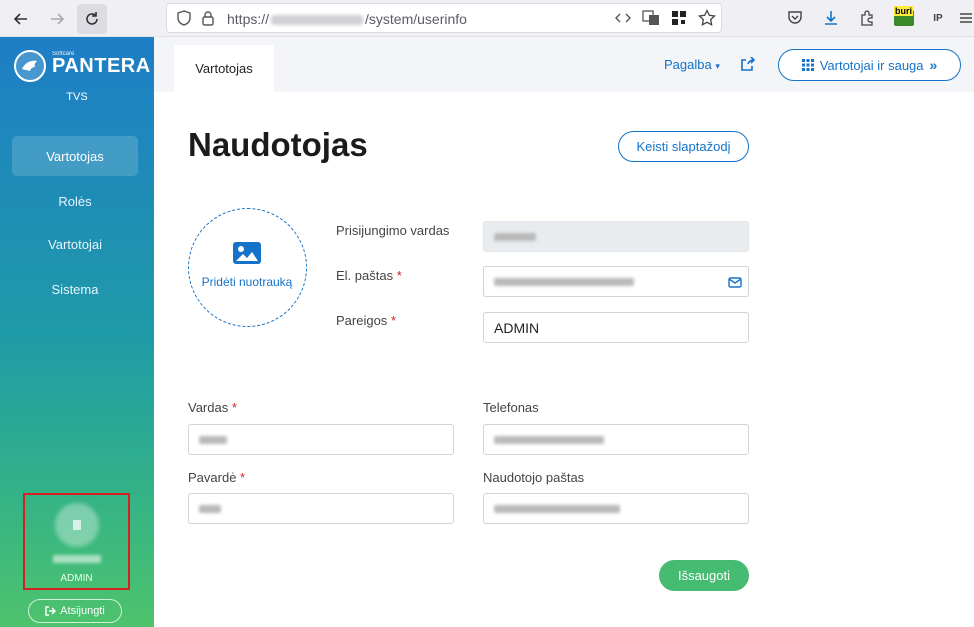 The height and width of the screenshot is (627, 974). Describe the element at coordinates (867, 18) in the screenshot. I see `extensions-icon` at that location.